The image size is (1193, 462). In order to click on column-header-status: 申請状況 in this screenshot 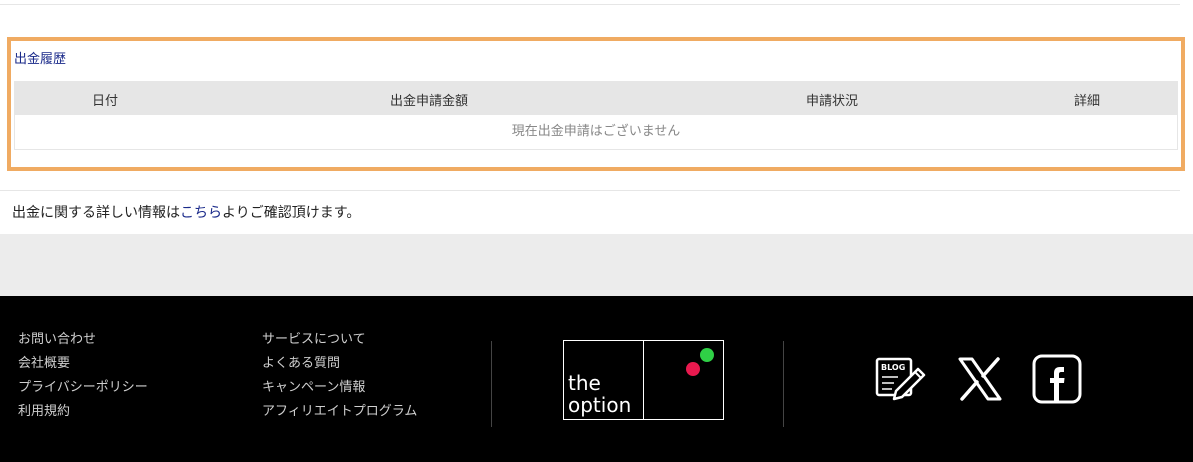, I will do `click(832, 101)`.